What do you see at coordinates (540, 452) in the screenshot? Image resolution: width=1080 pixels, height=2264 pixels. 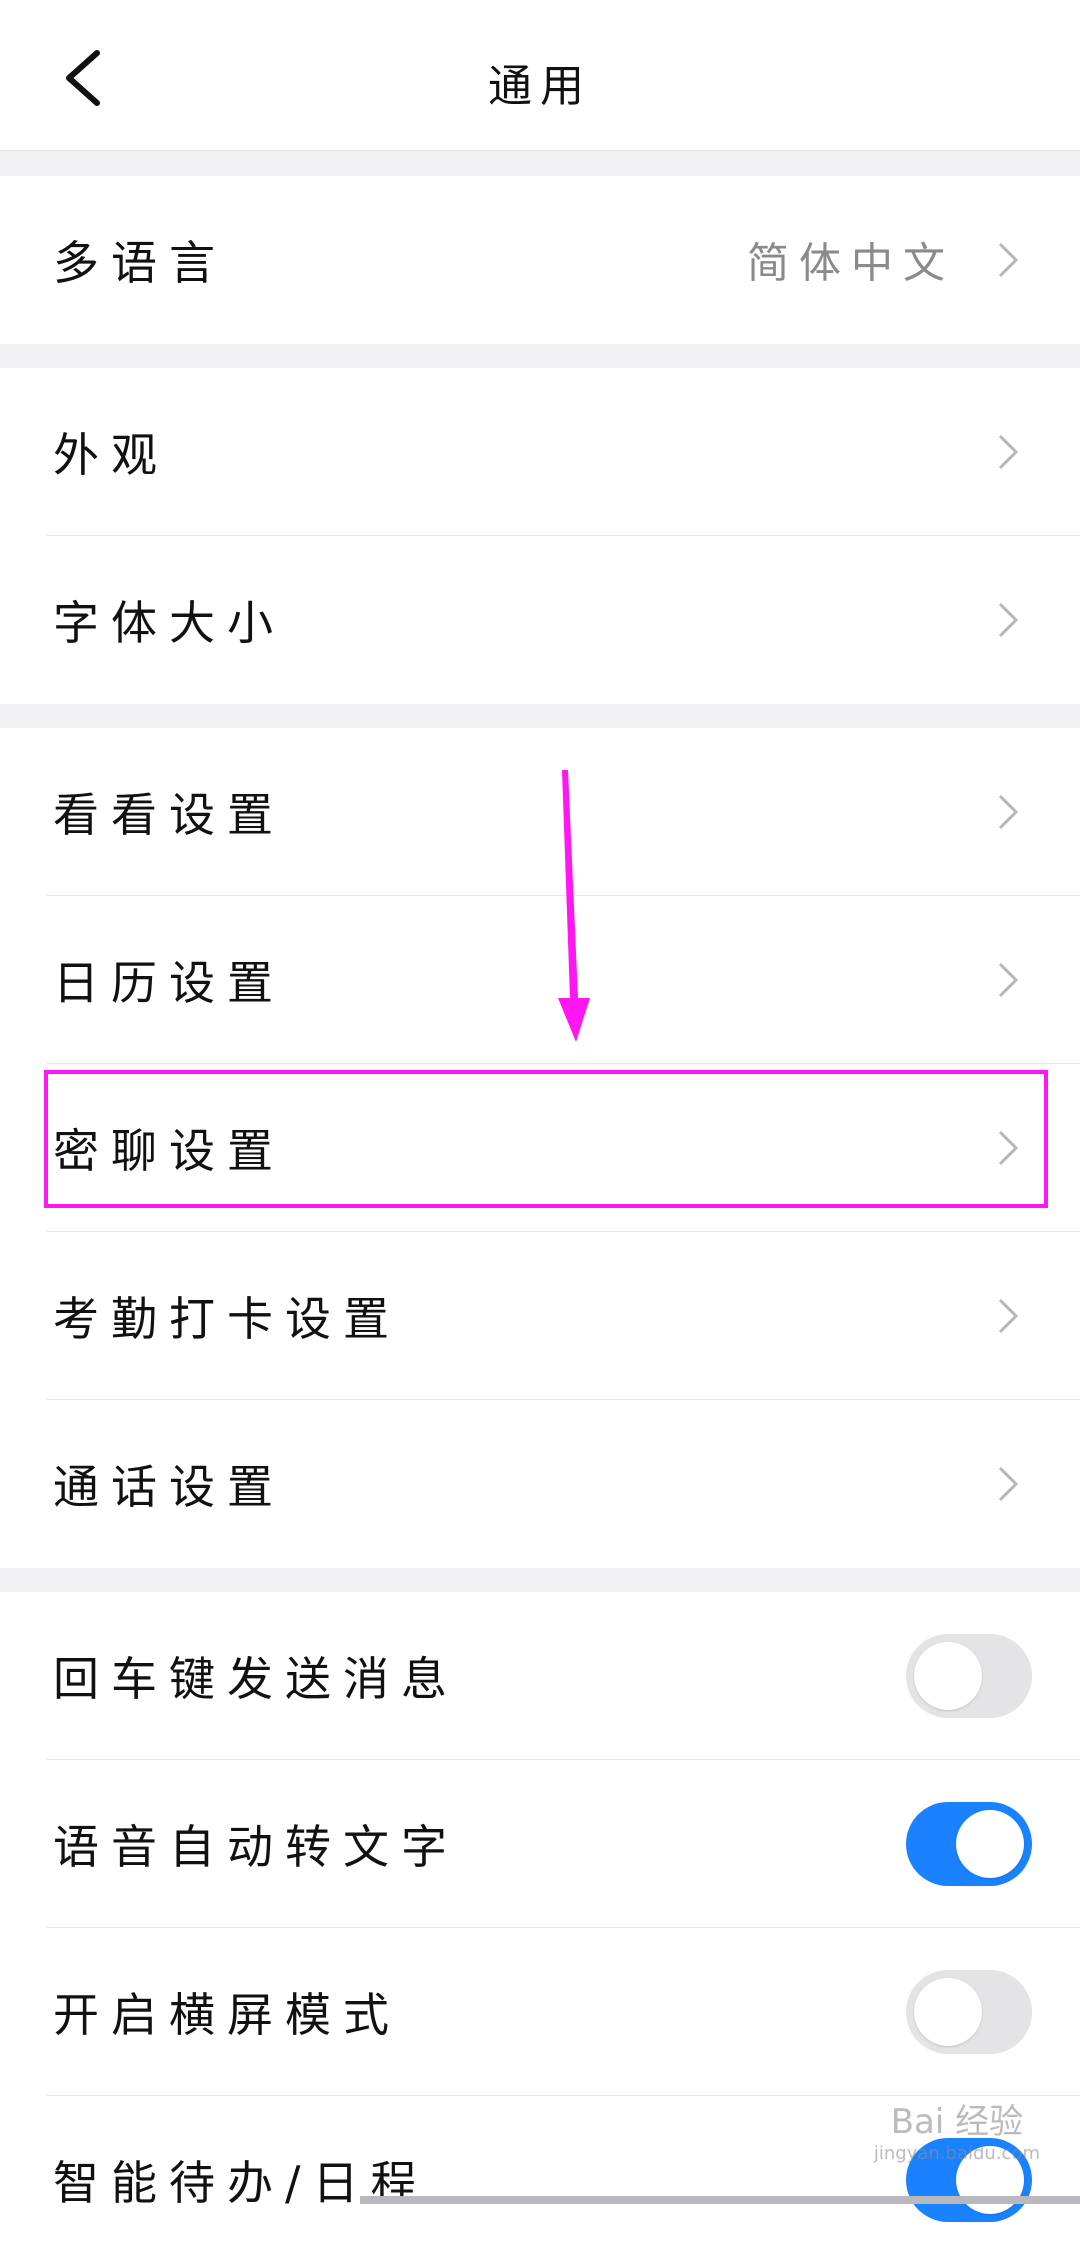 I see `settings-row-appearance: 外观` at bounding box center [540, 452].